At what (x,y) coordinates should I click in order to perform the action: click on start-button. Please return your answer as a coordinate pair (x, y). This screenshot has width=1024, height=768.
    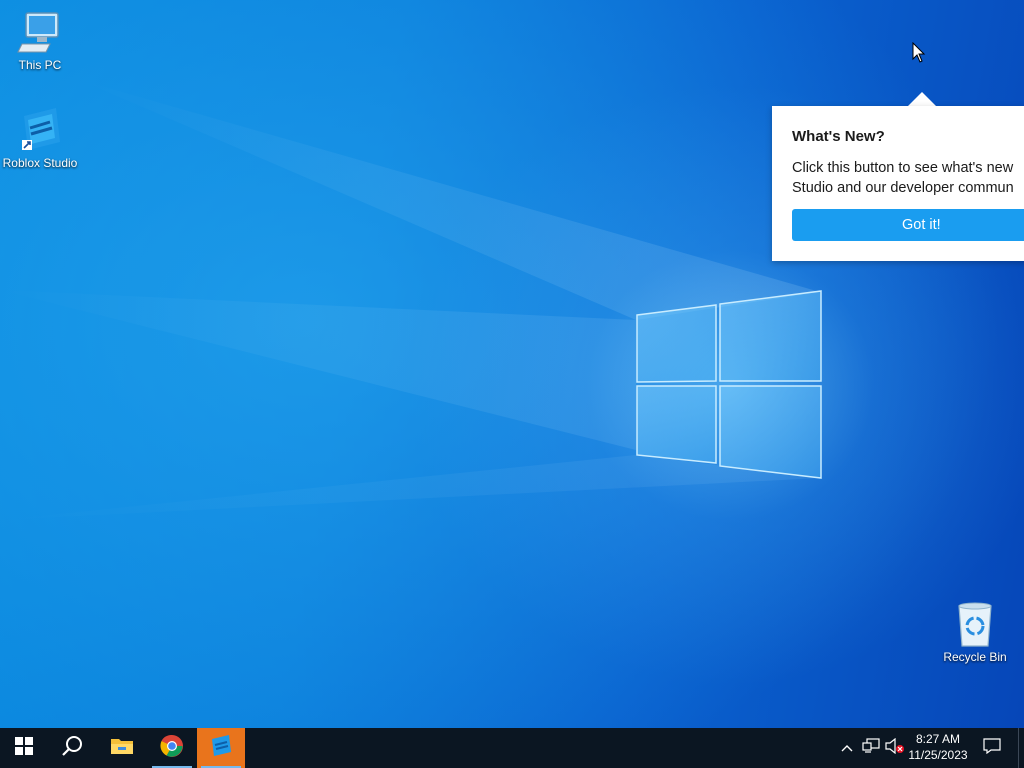
    Looking at the image, I should click on (24, 748).